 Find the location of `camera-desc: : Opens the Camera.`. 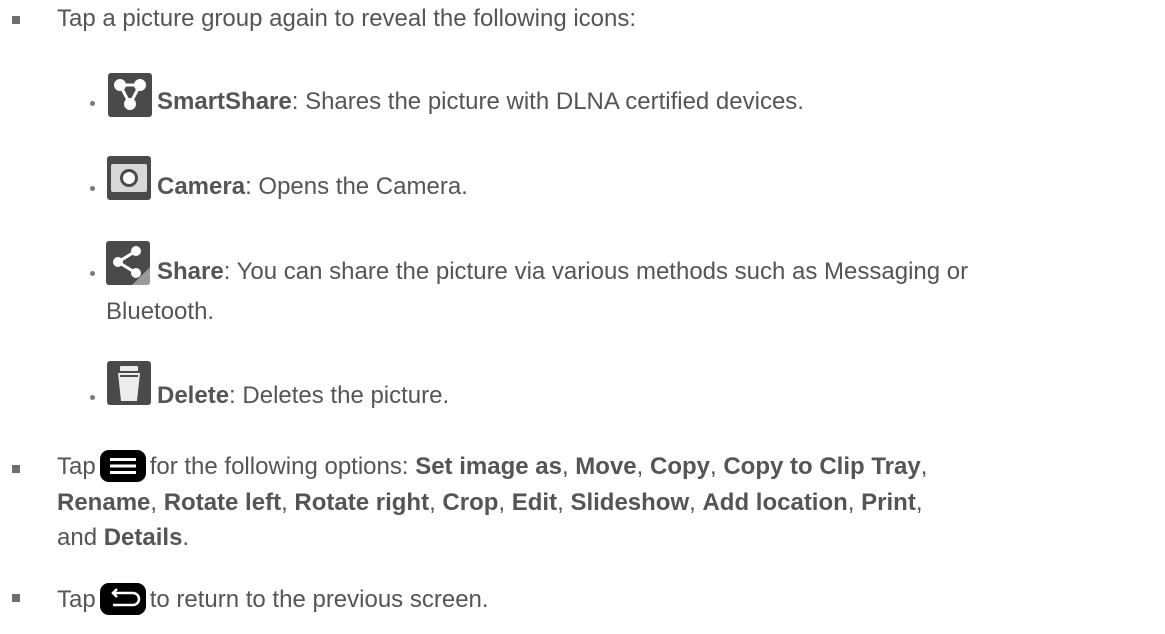

camera-desc: : Opens the Camera. is located at coordinates (356, 186).